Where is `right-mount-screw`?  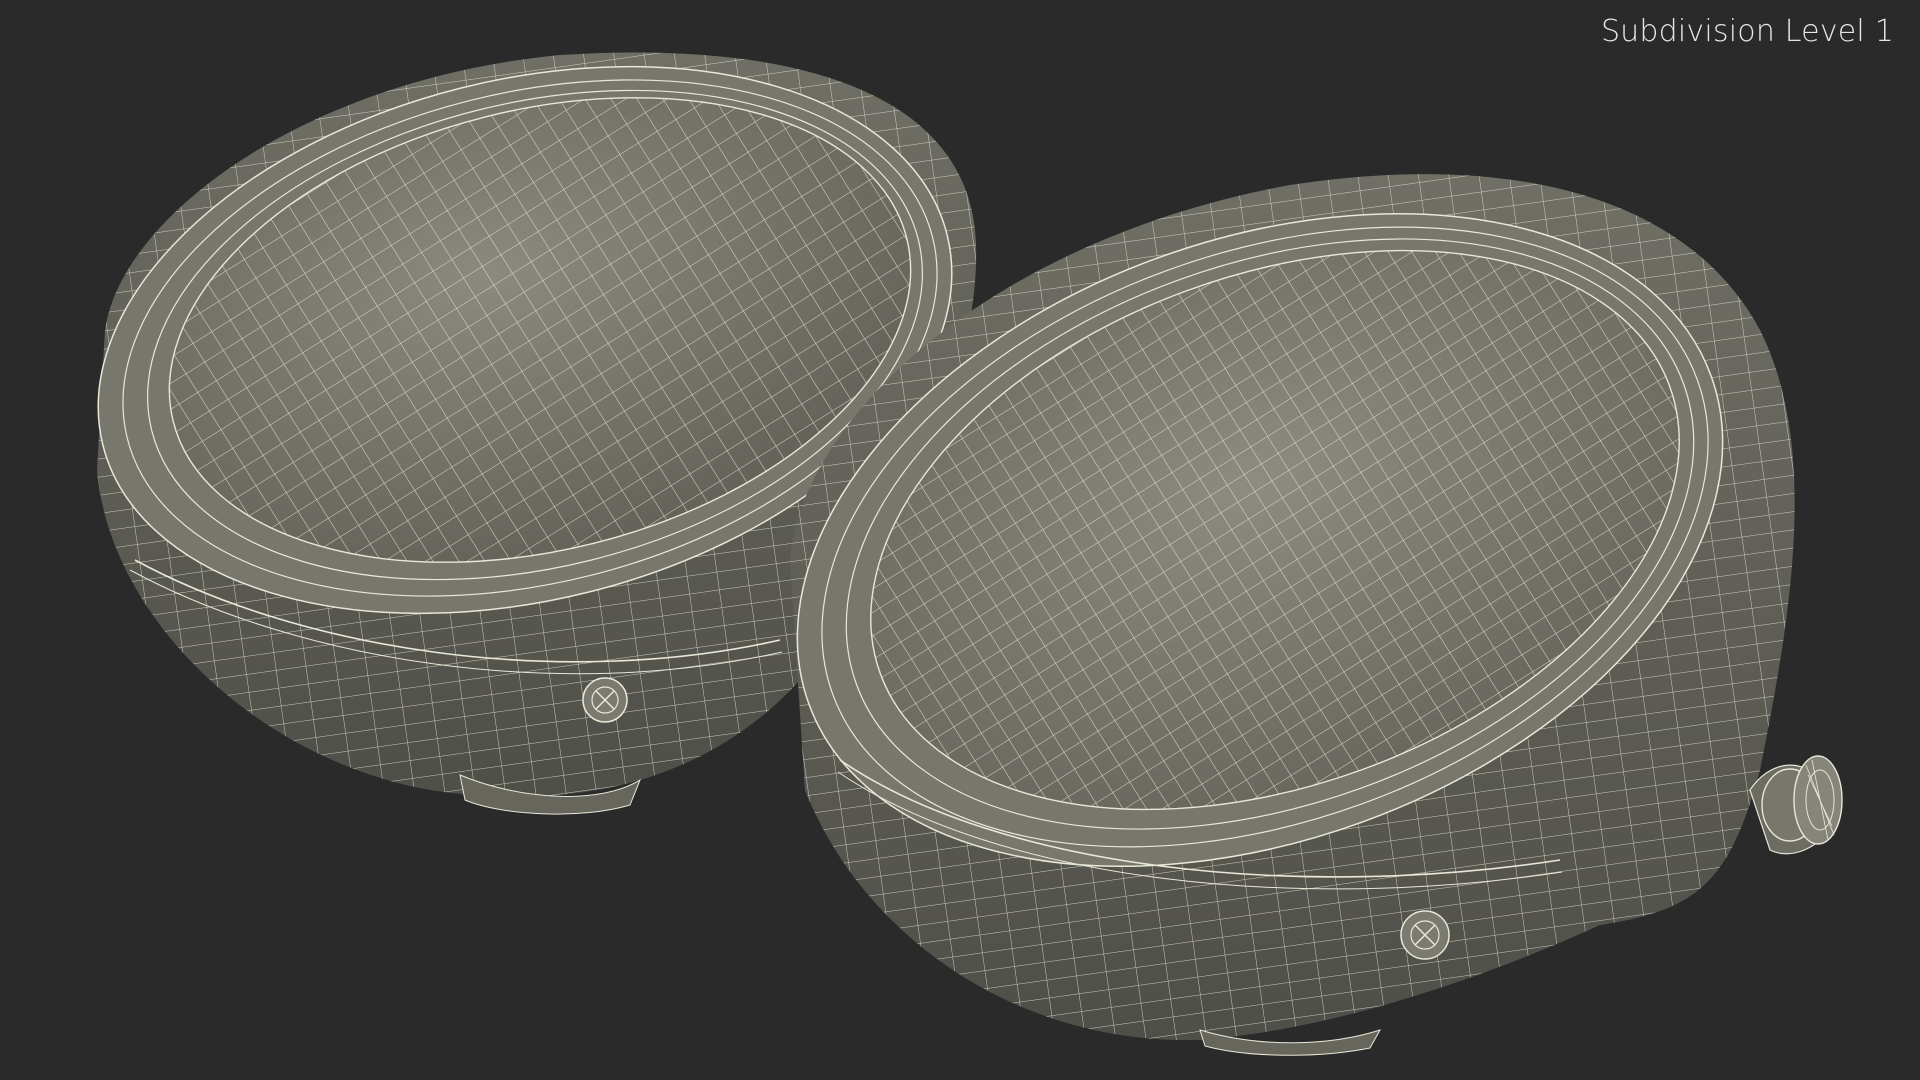
right-mount-screw is located at coordinates (1425, 935).